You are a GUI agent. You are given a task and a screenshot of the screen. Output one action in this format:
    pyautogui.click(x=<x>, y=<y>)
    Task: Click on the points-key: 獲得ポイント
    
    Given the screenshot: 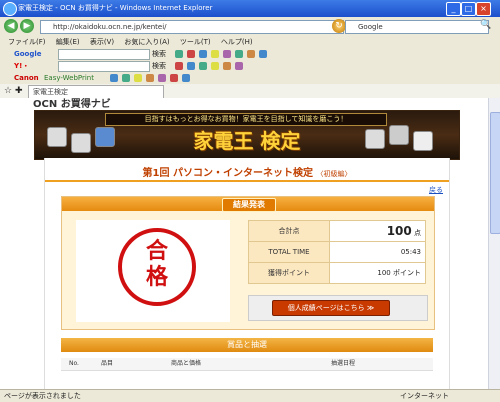 What is the action you would take?
    pyautogui.click(x=289, y=273)
    